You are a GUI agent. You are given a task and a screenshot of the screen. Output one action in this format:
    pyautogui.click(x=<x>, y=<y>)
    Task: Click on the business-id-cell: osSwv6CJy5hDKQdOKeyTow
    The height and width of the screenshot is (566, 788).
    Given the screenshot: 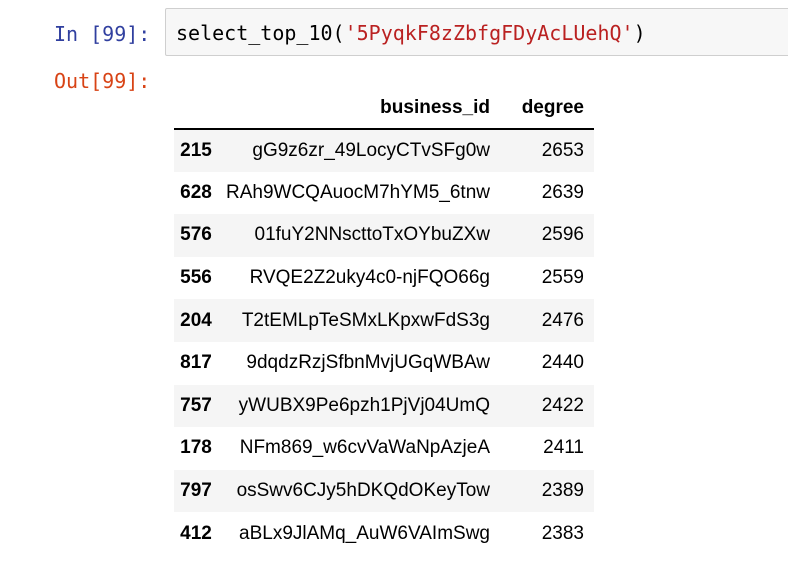 What is the action you would take?
    pyautogui.click(x=363, y=491)
    